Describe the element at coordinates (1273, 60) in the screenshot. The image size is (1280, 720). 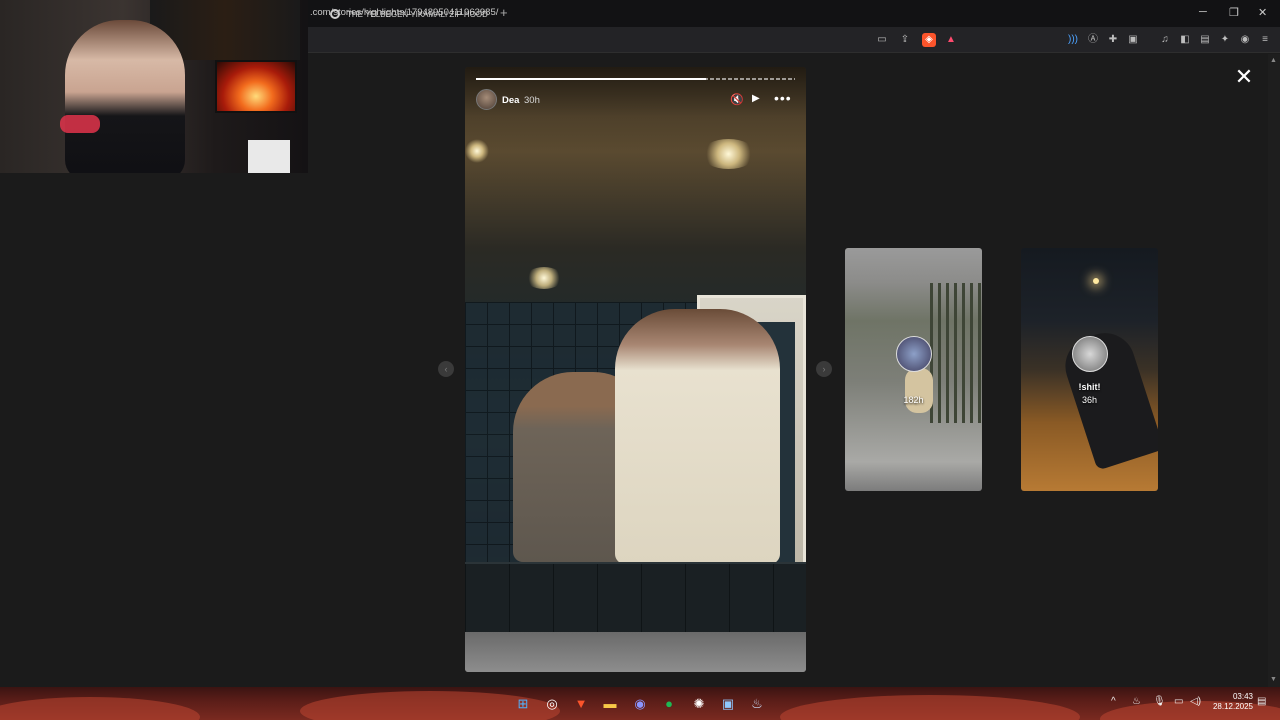
I see `scroll-up-icon: ▲` at that location.